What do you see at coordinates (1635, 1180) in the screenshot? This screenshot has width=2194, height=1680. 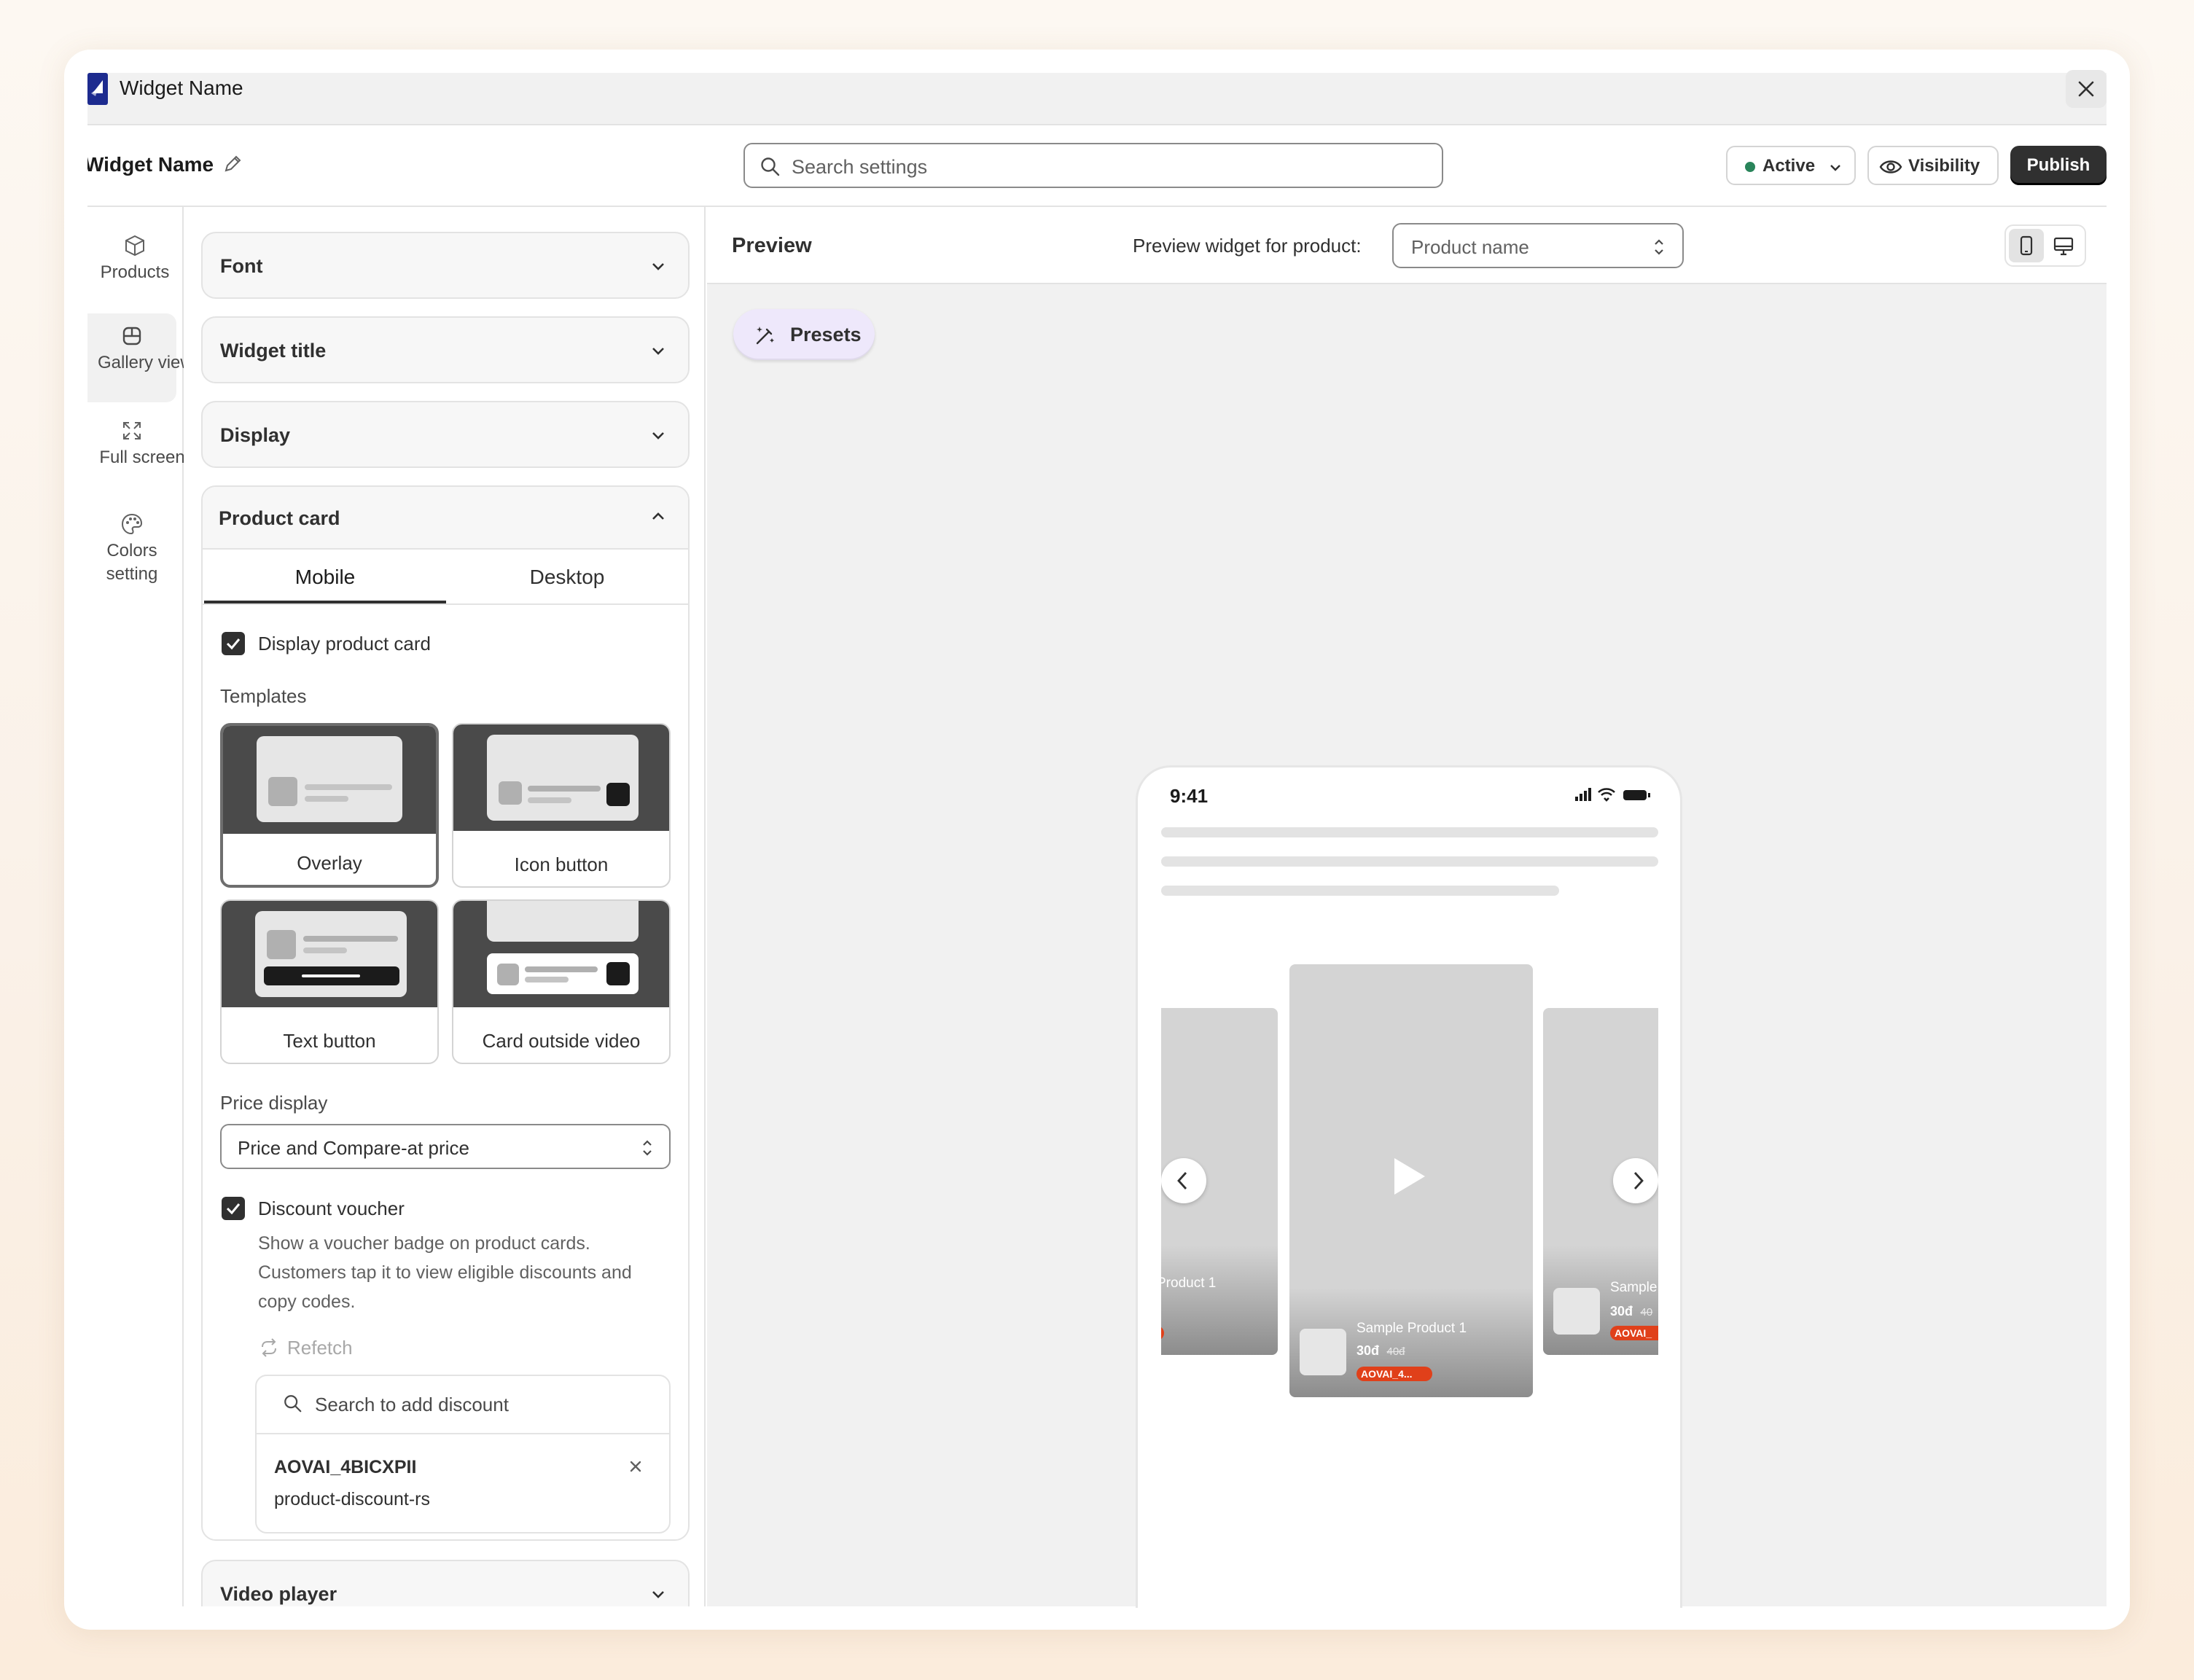 I see `carousel-next-button` at bounding box center [1635, 1180].